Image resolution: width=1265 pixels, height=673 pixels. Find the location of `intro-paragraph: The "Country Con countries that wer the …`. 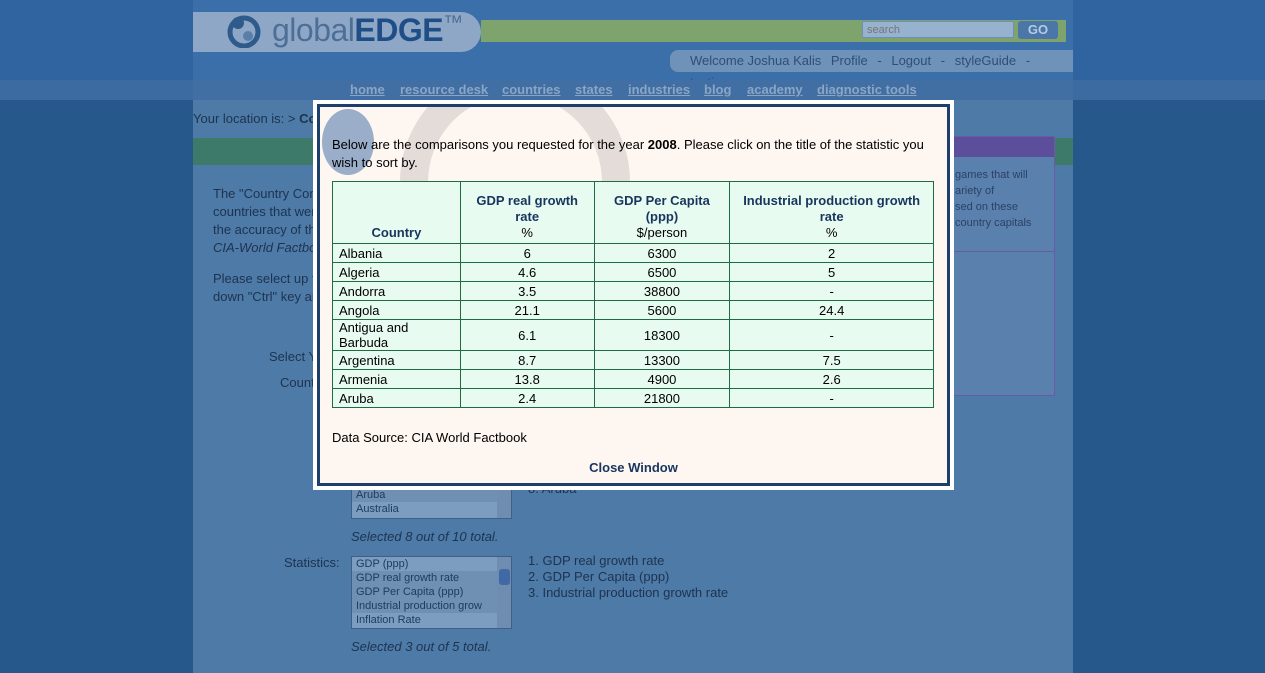

intro-paragraph: The "Country Con countries that wer the … is located at coordinates (265, 220).